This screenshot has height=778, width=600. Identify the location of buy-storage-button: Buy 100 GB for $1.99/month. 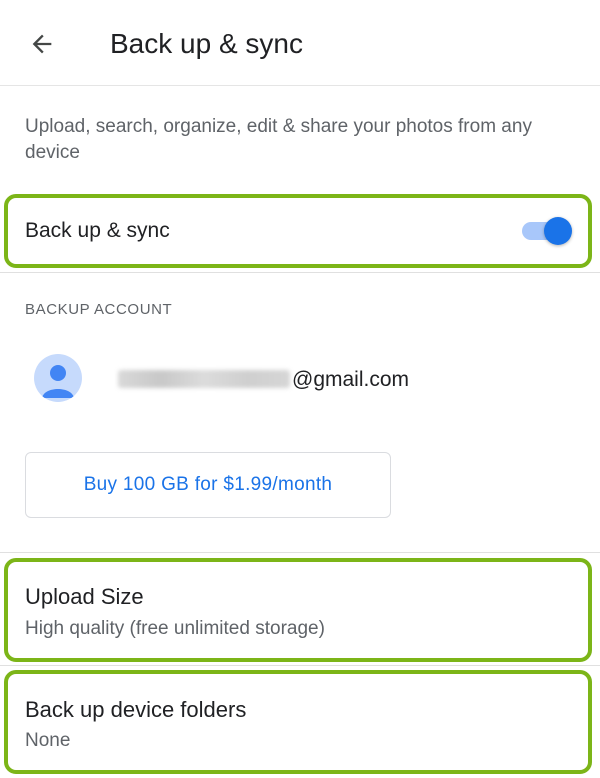
(208, 485).